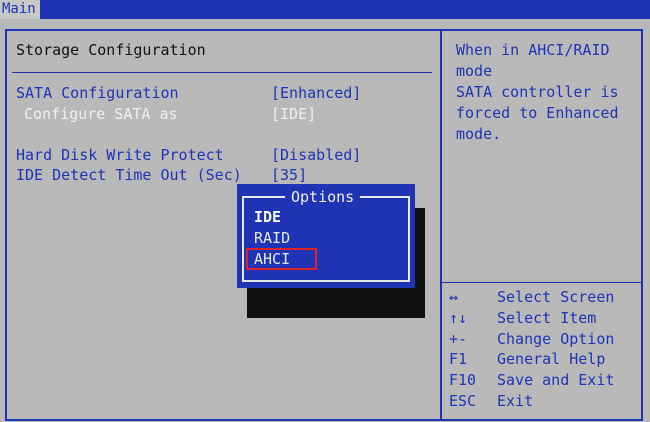  I want to click on menu-bar: Main, so click(325, 9).